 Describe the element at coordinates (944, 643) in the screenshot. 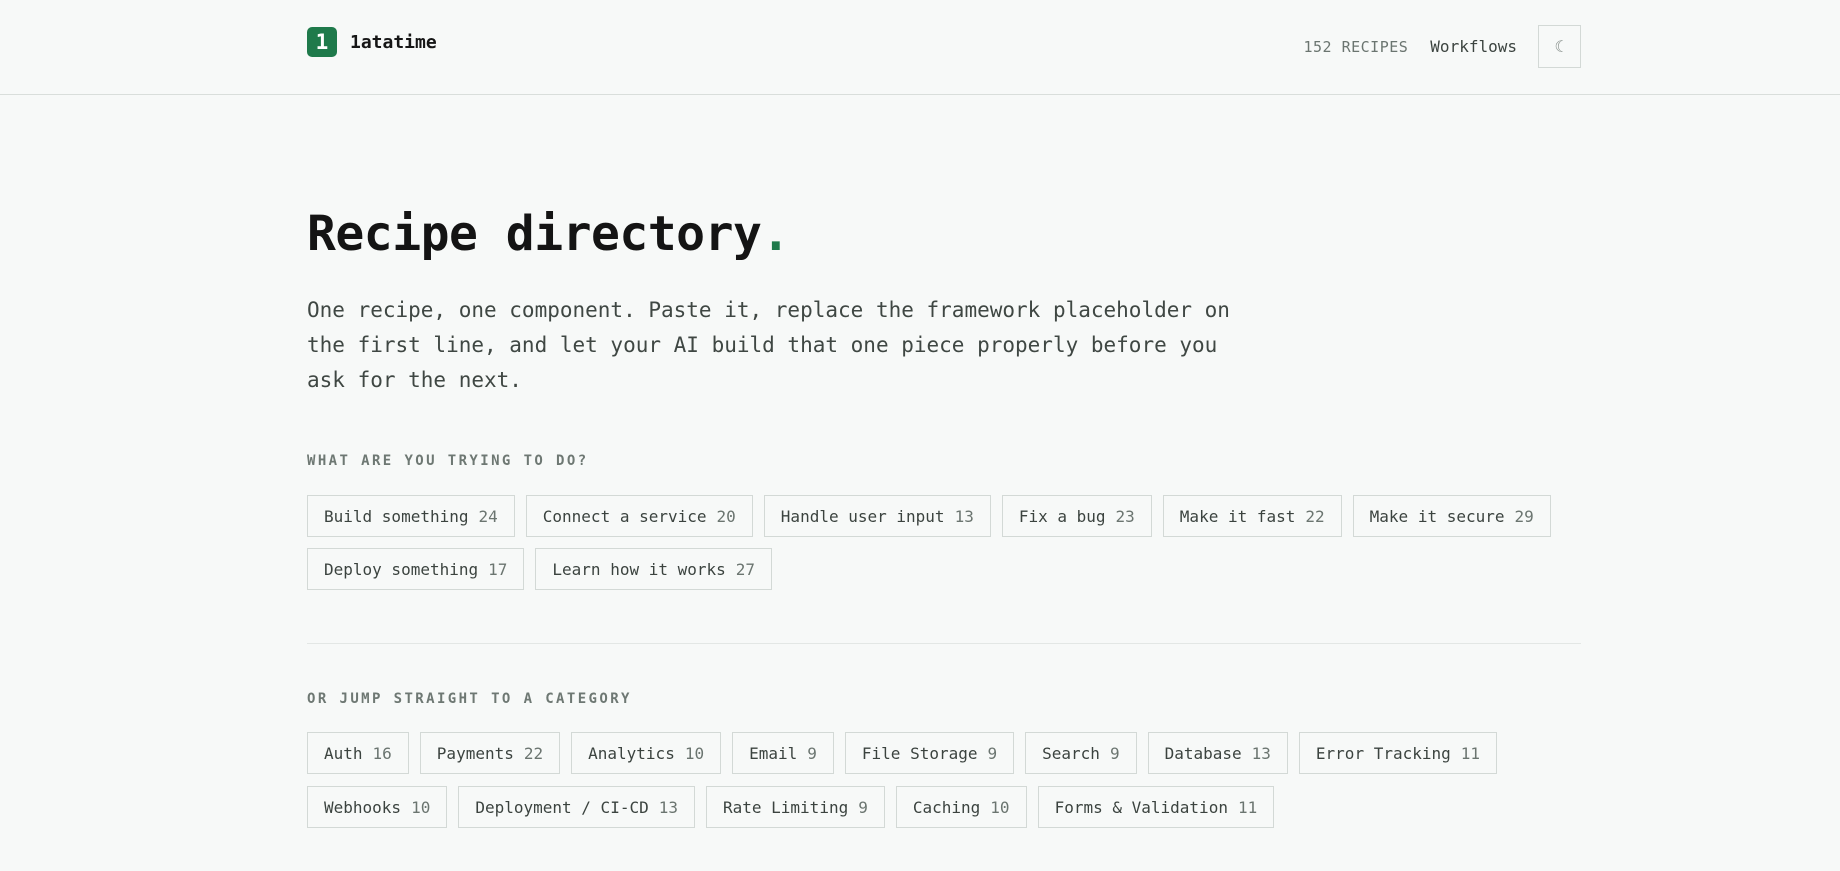

I see `section-divider` at that location.